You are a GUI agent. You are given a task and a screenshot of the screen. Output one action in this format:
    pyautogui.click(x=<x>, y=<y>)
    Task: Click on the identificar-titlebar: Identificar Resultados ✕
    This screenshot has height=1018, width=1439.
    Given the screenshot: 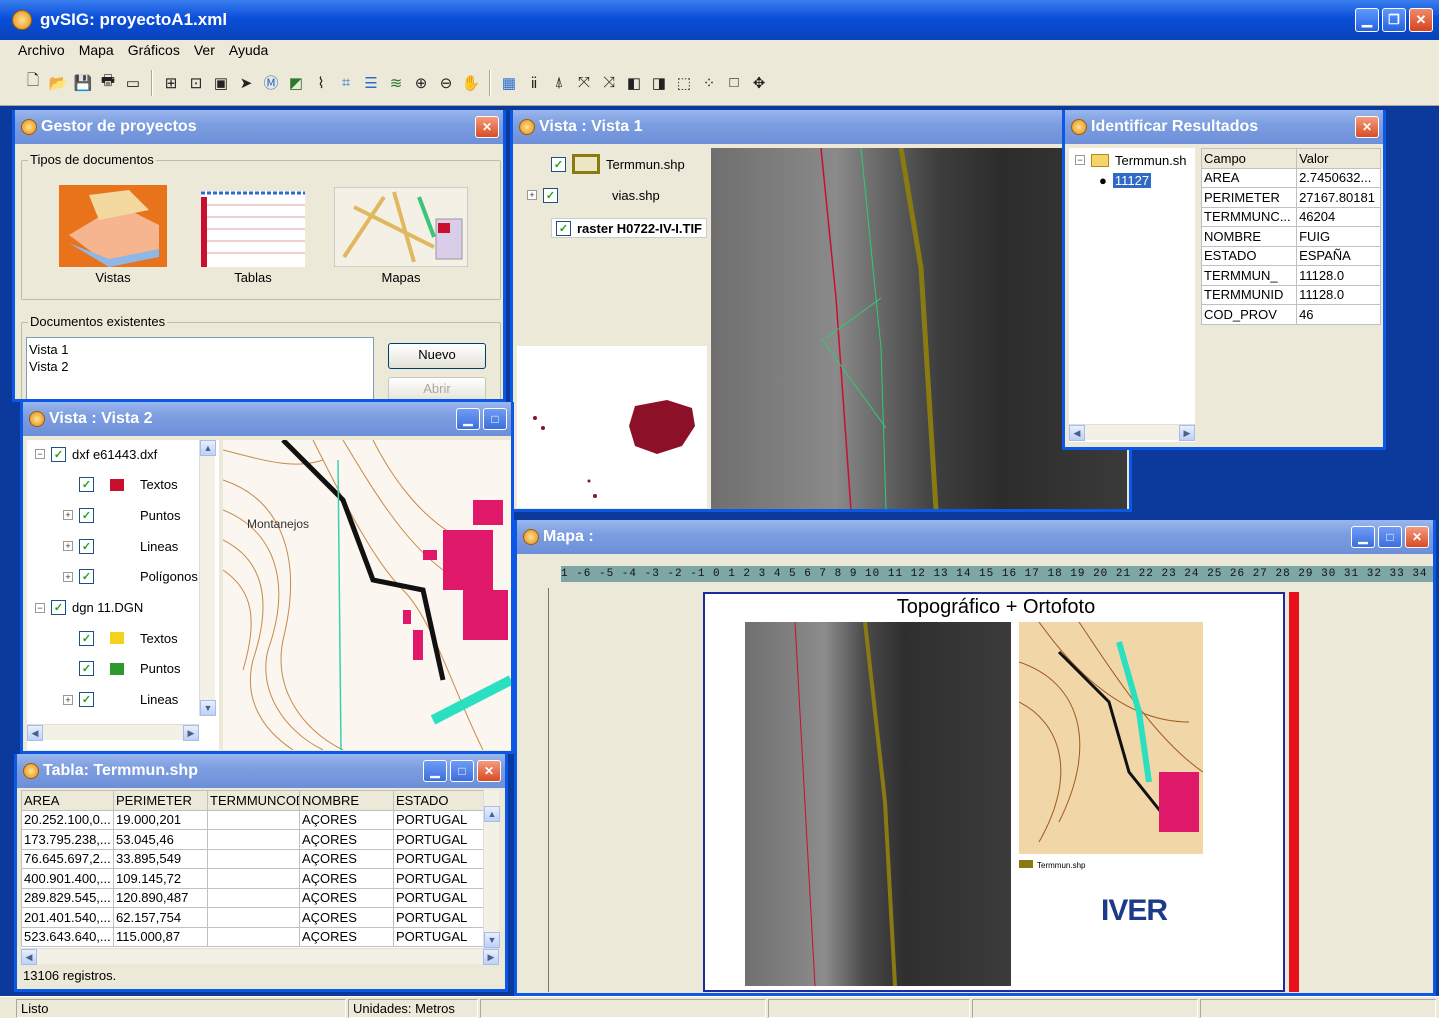 What is the action you would take?
    pyautogui.click(x=1224, y=127)
    